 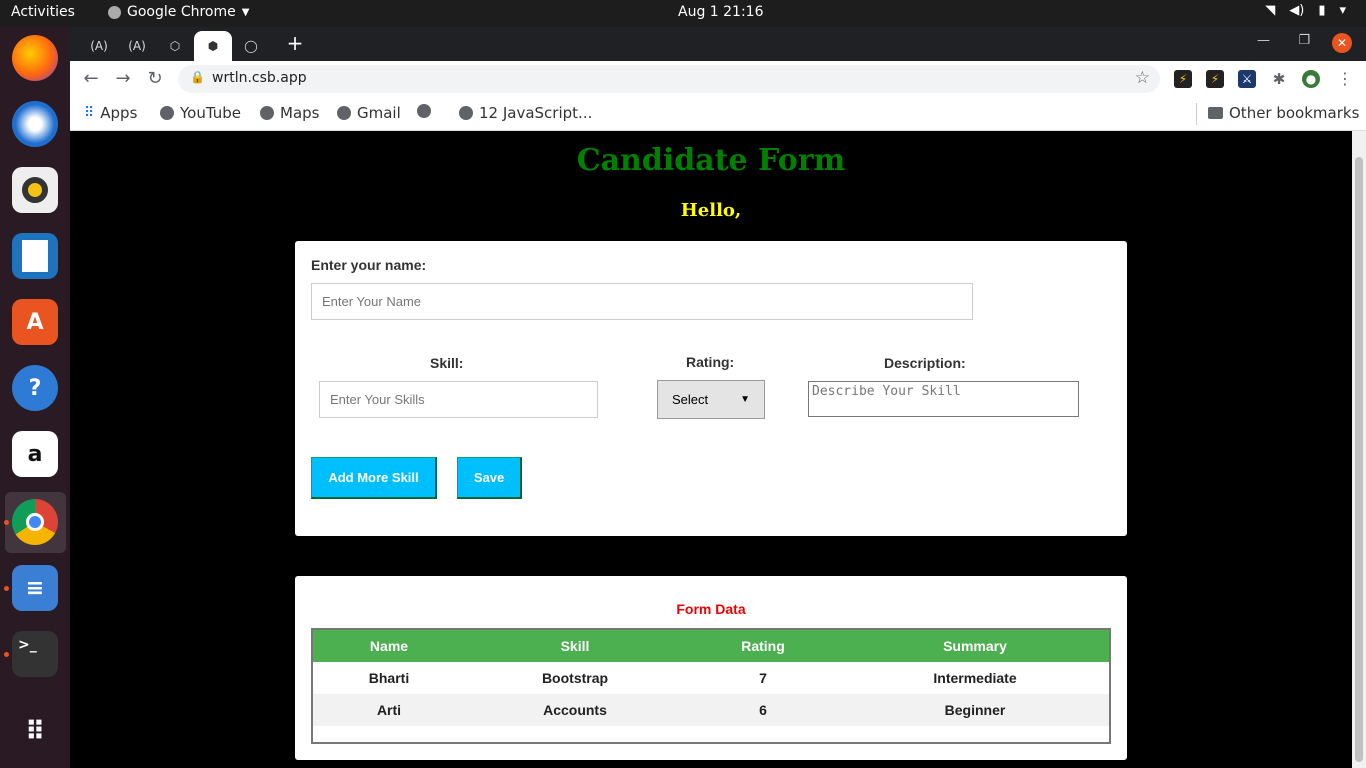 What do you see at coordinates (711, 609) in the screenshot?
I see `form-data-title: Form Data` at bounding box center [711, 609].